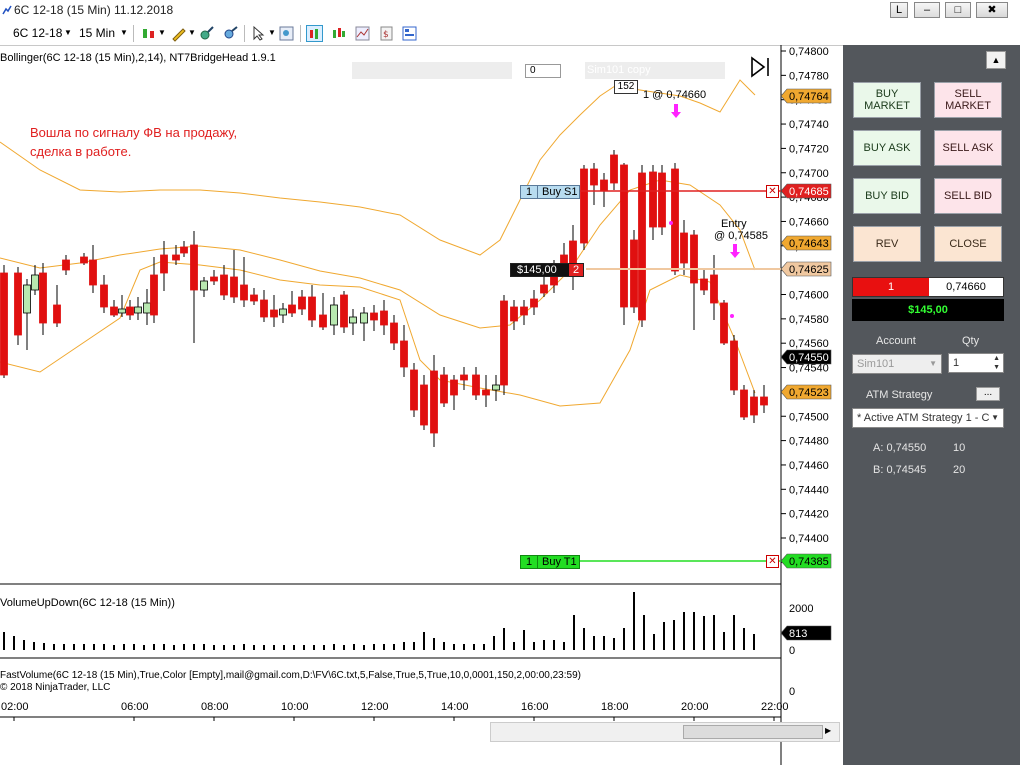  What do you see at coordinates (809, 97) in the screenshot?
I see `upper-band-price-tag: 0,74764` at bounding box center [809, 97].